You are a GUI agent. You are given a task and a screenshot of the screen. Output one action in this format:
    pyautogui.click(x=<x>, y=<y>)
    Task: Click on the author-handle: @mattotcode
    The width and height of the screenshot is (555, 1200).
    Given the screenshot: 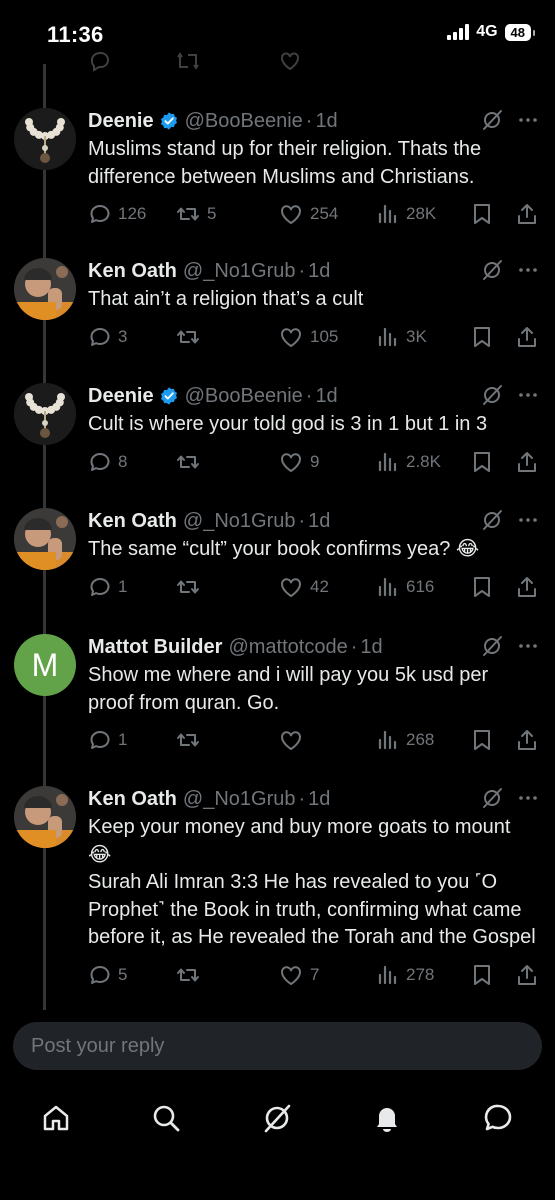 What is the action you would take?
    pyautogui.click(x=287, y=647)
    